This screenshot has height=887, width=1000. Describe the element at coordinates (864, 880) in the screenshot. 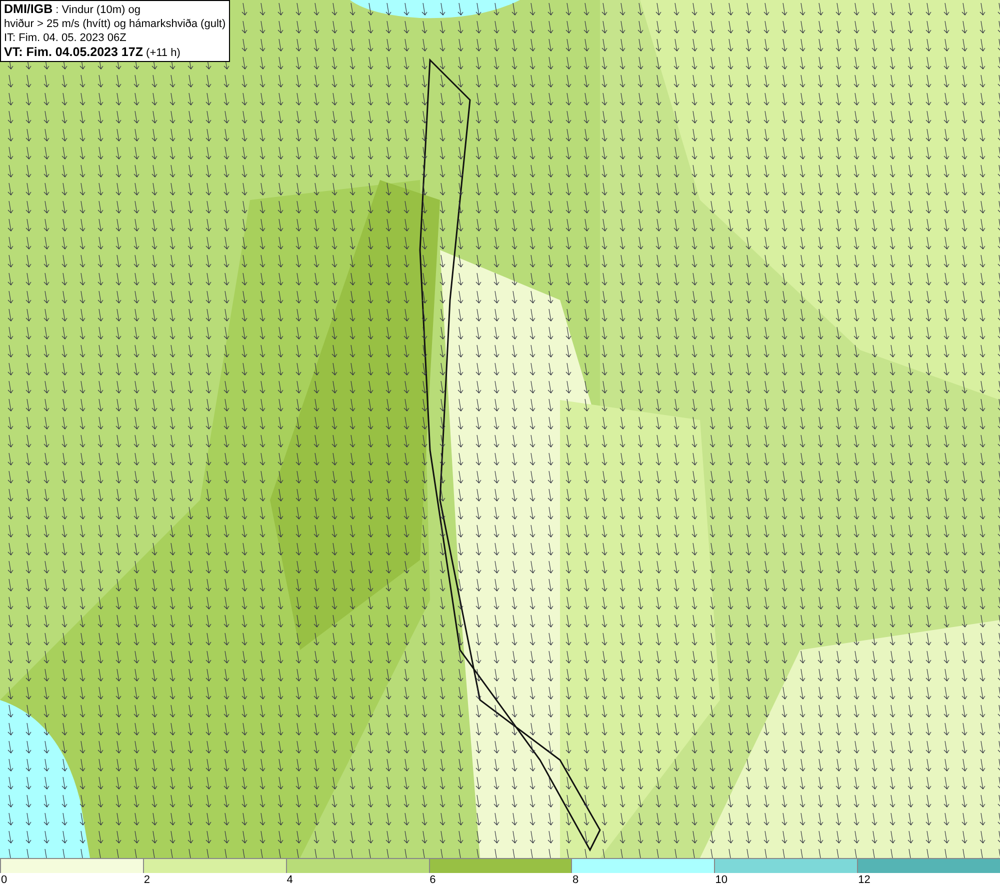

I see `scale-label: 12` at that location.